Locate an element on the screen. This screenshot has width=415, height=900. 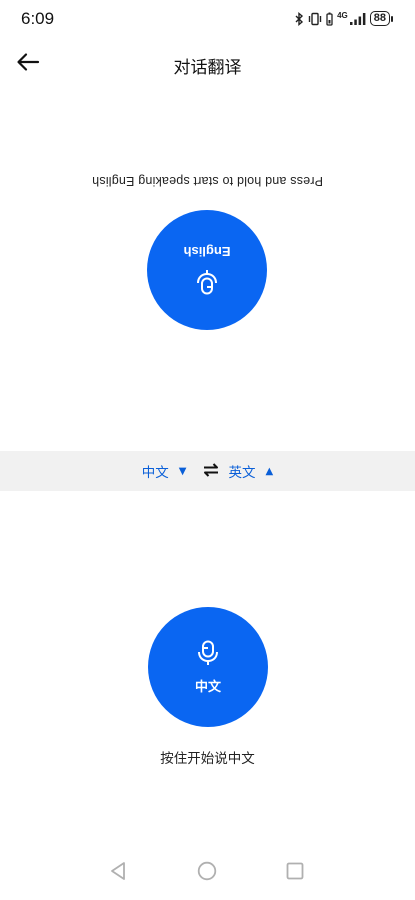
page-title: 对话翻译 is located at coordinates (207, 68).